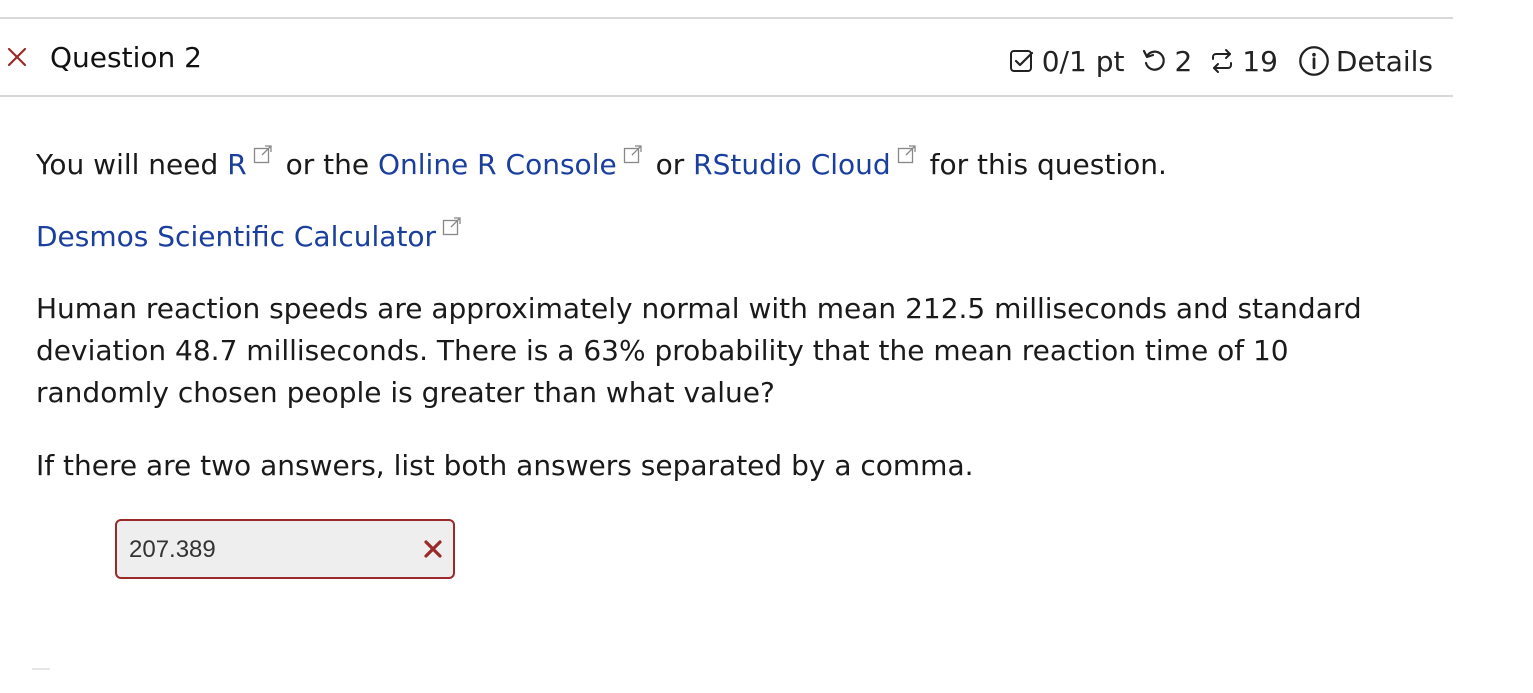 Image resolution: width=1533 pixels, height=693 pixels. I want to click on attempts-count: 19, so click(1260, 61).